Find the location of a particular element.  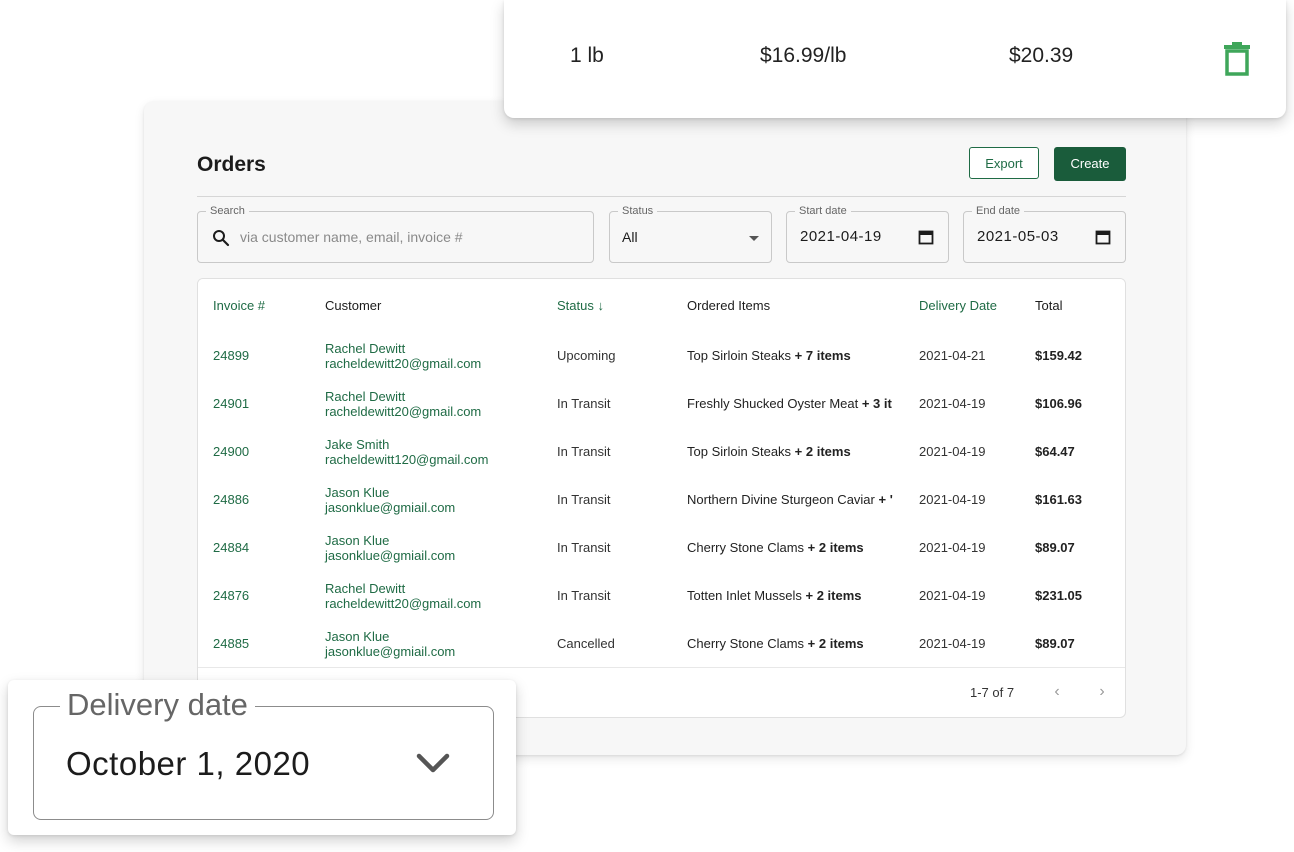

item-extra: + 7 items is located at coordinates (821, 355).